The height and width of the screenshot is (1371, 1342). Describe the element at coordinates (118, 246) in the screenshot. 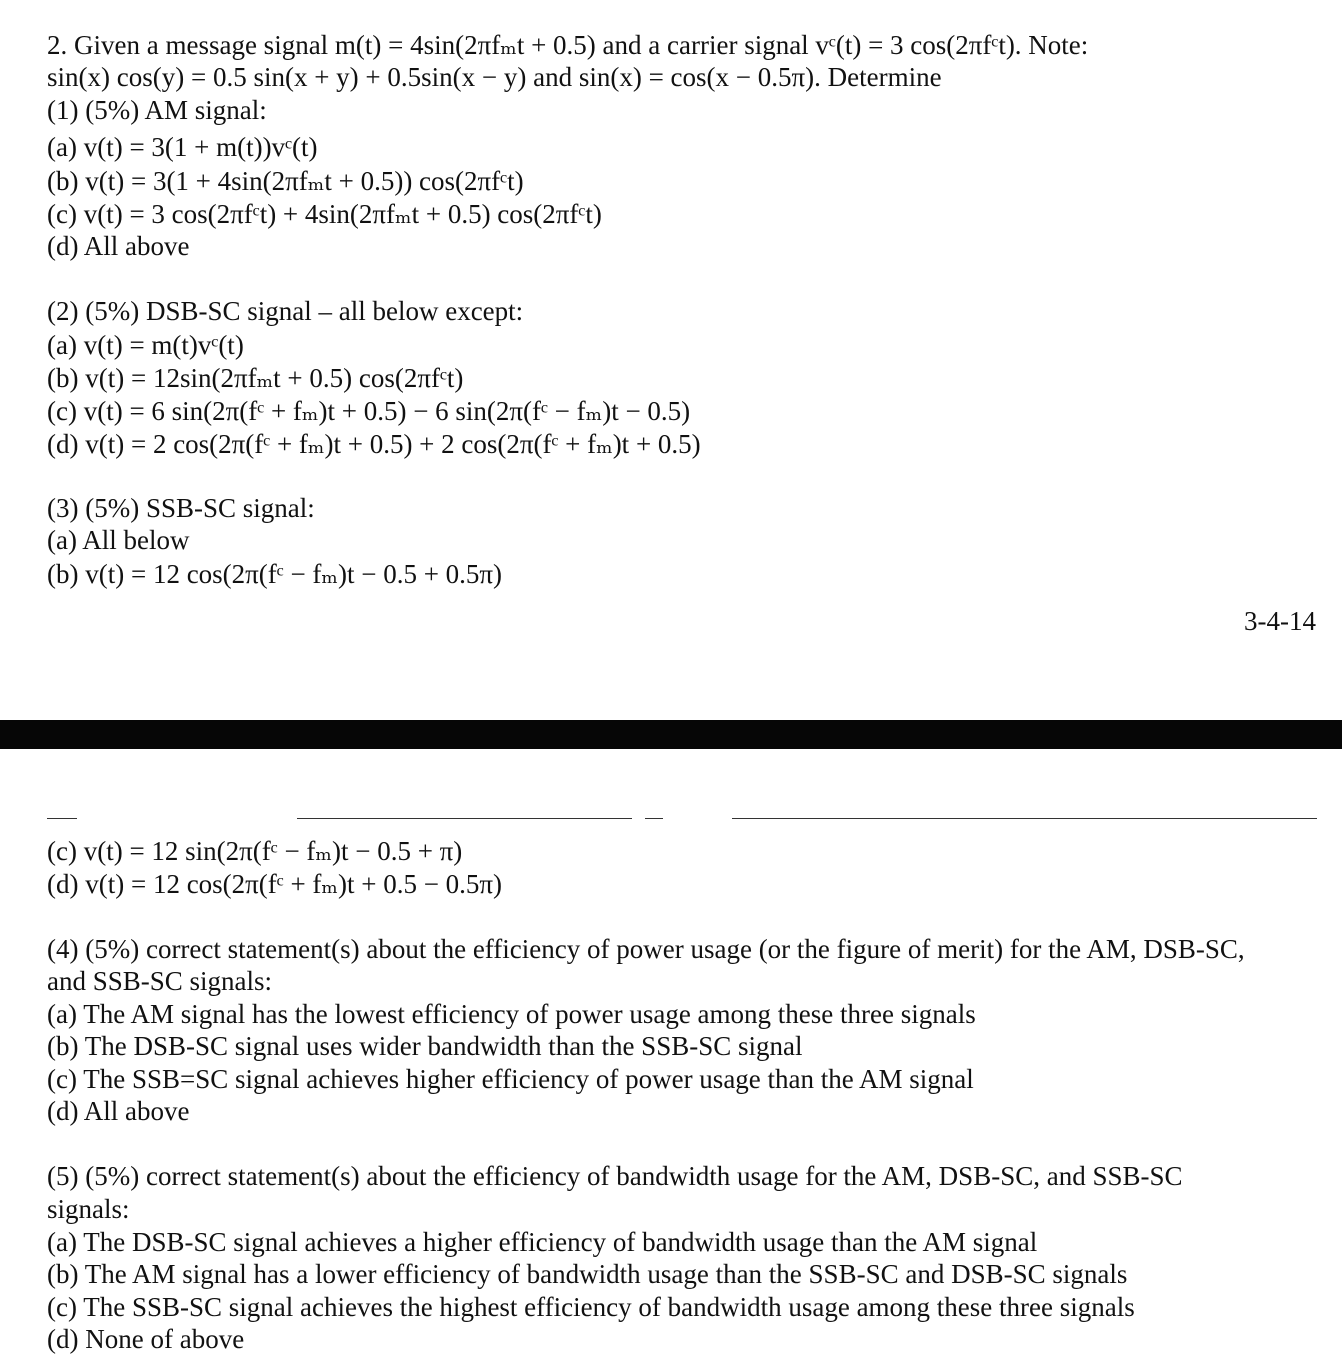

I see `q1-option-d: (d) All above` at that location.